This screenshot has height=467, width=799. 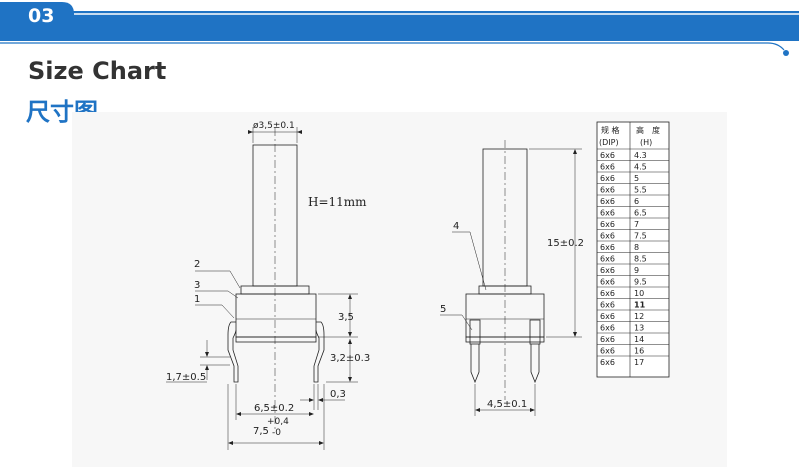 What do you see at coordinates (456, 322) in the screenshot?
I see `callout-5-leader` at bounding box center [456, 322].